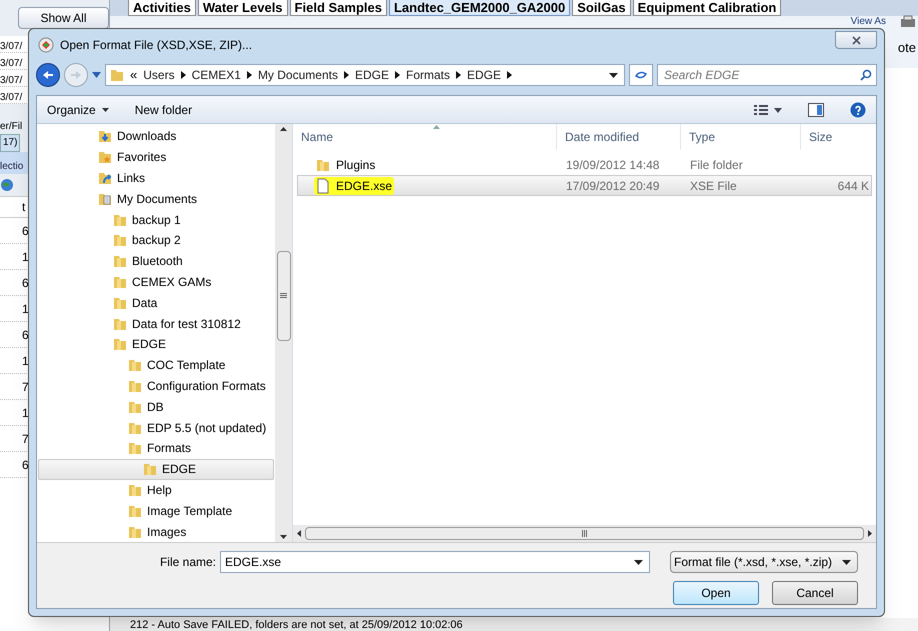  What do you see at coordinates (908, 22) in the screenshot?
I see `printer-icon` at bounding box center [908, 22].